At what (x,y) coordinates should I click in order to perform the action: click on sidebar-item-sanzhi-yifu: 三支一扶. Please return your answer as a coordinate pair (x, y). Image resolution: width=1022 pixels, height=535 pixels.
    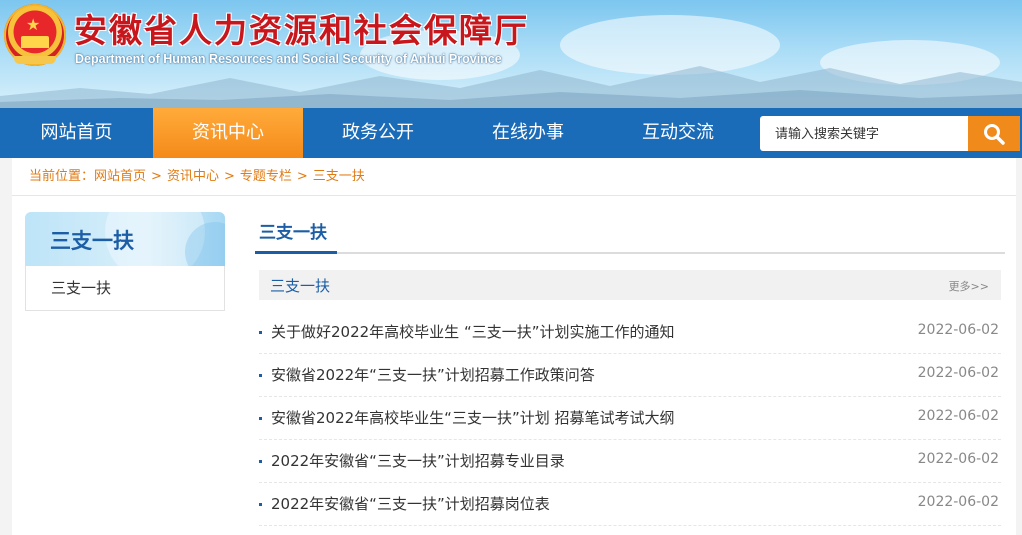
    Looking at the image, I should click on (125, 288).